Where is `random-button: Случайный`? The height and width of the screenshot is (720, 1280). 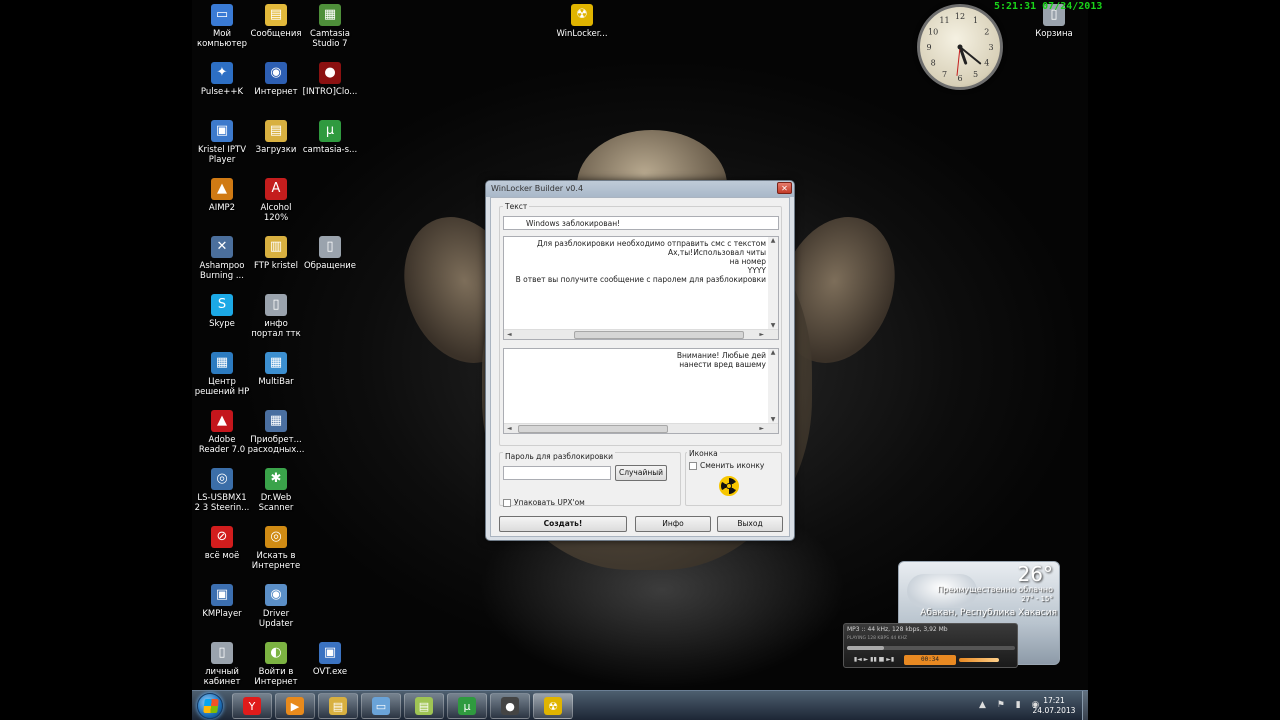
random-button: Случайный is located at coordinates (641, 473).